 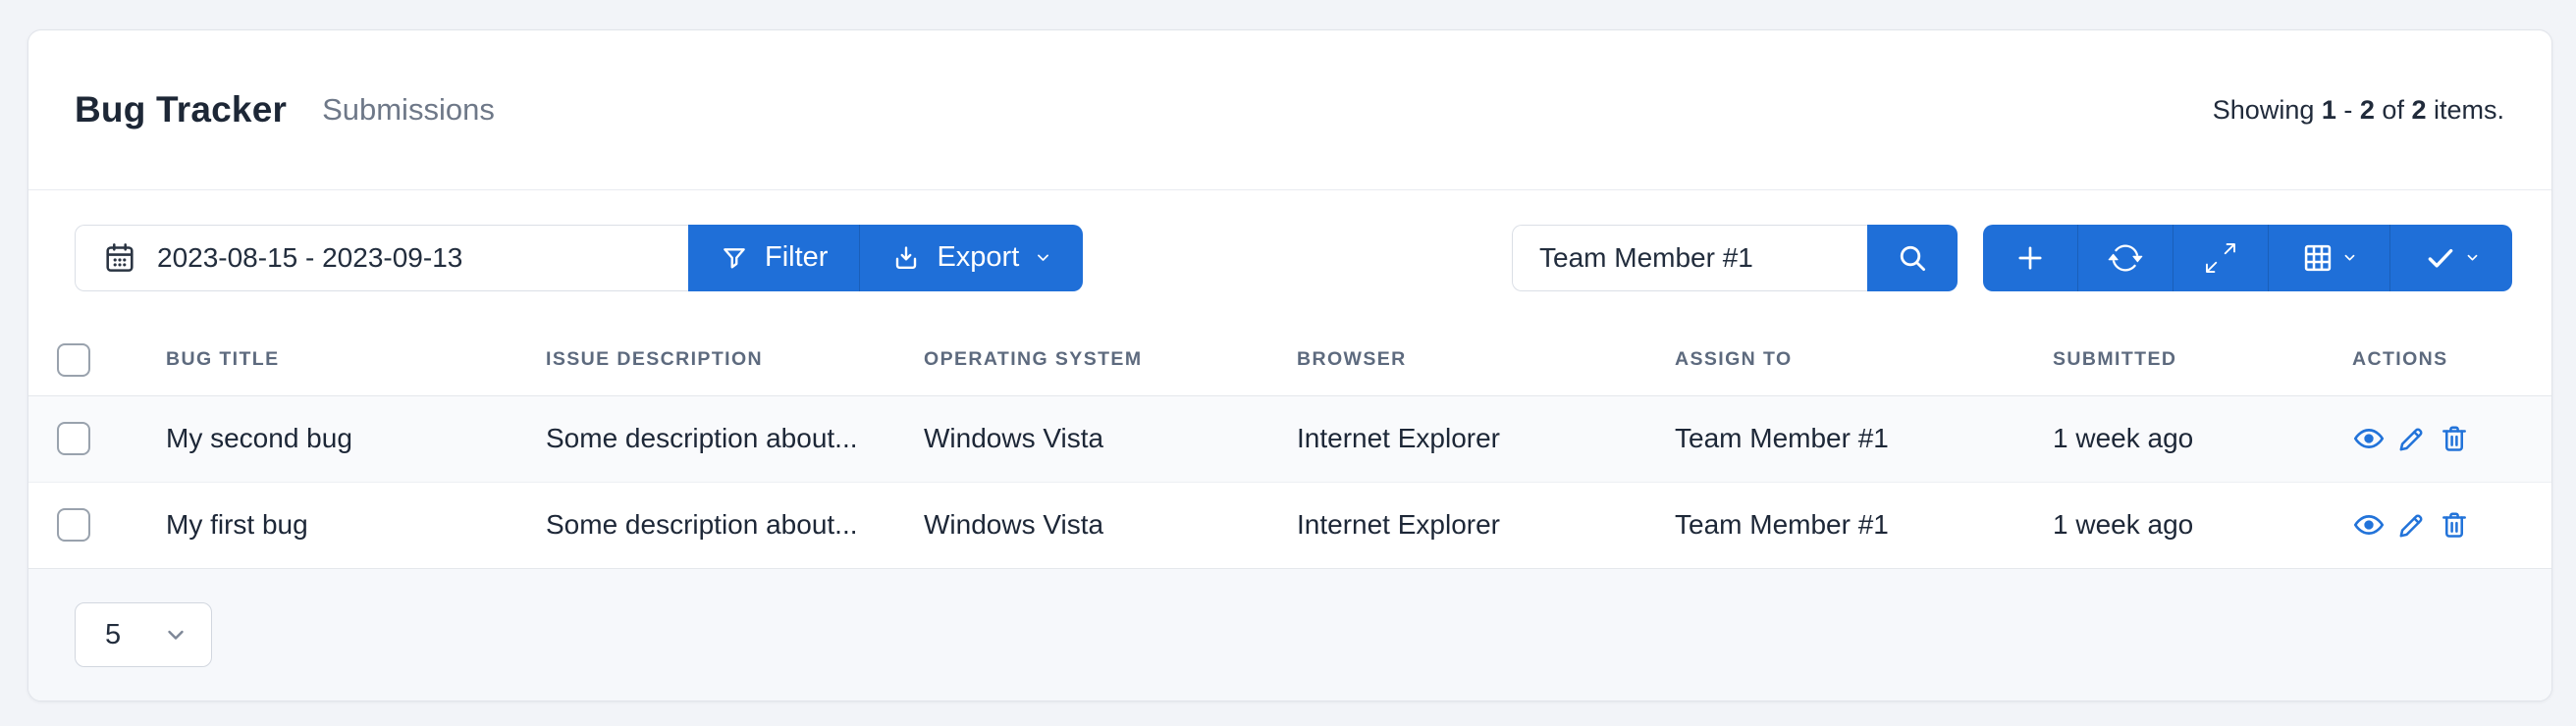 I want to click on column-header-submitted: SUBMITTED, so click(x=2175, y=360).